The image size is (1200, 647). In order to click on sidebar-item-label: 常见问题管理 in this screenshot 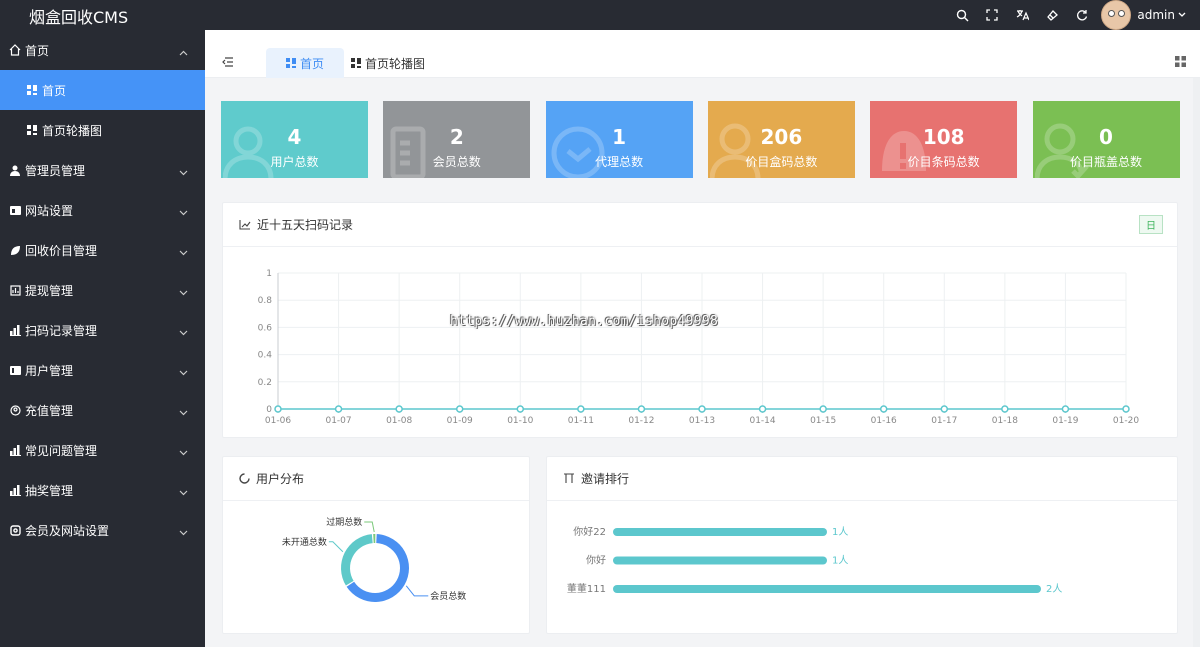, I will do `click(61, 450)`.